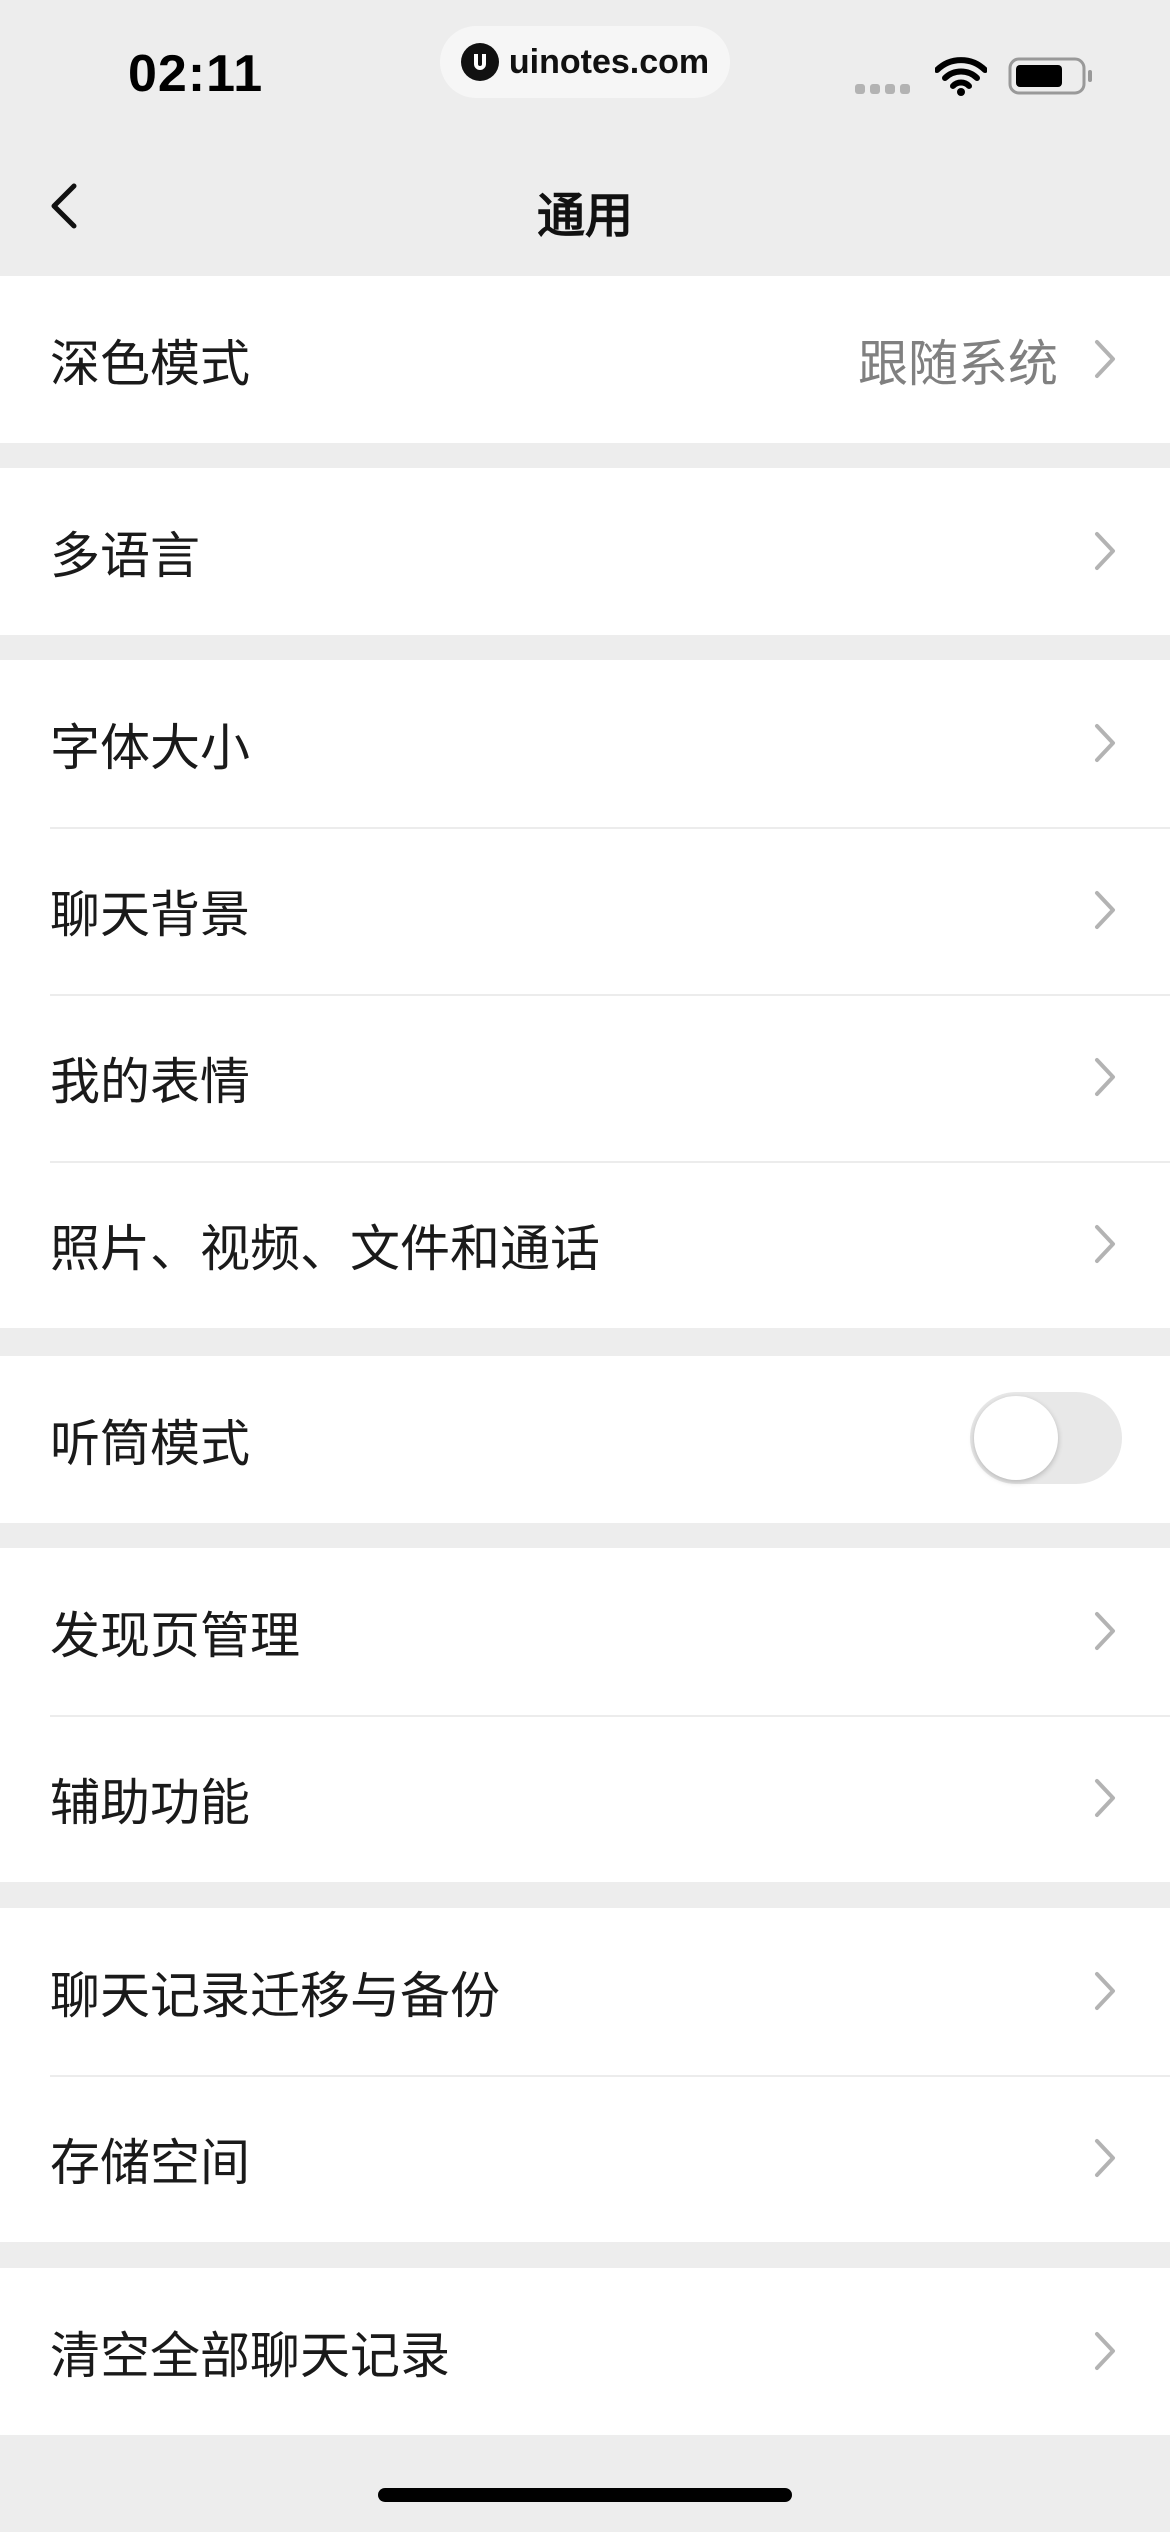 This screenshot has height=2532, width=1170. Describe the element at coordinates (150, 1802) in the screenshot. I see `row-label: 辅助功能` at that location.